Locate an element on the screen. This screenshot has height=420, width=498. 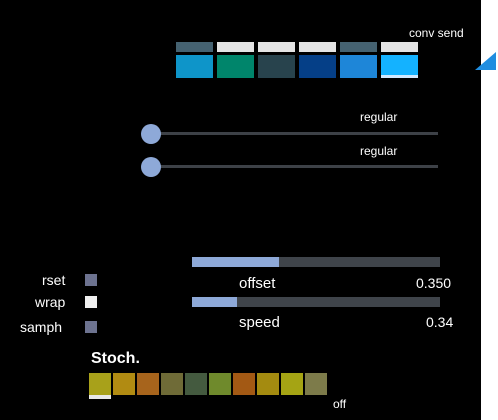
offset-value: 0.350 is located at coordinates (433, 283).